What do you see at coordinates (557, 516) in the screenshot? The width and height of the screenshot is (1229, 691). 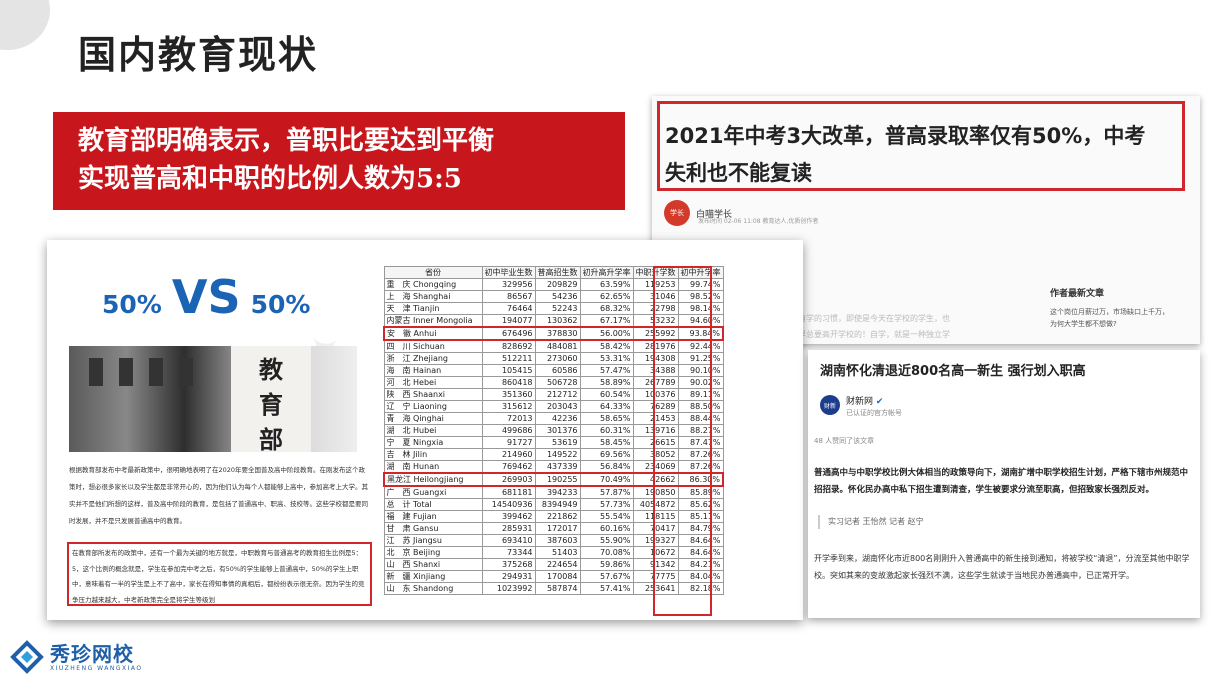 I see `value-cell: 221862` at bounding box center [557, 516].